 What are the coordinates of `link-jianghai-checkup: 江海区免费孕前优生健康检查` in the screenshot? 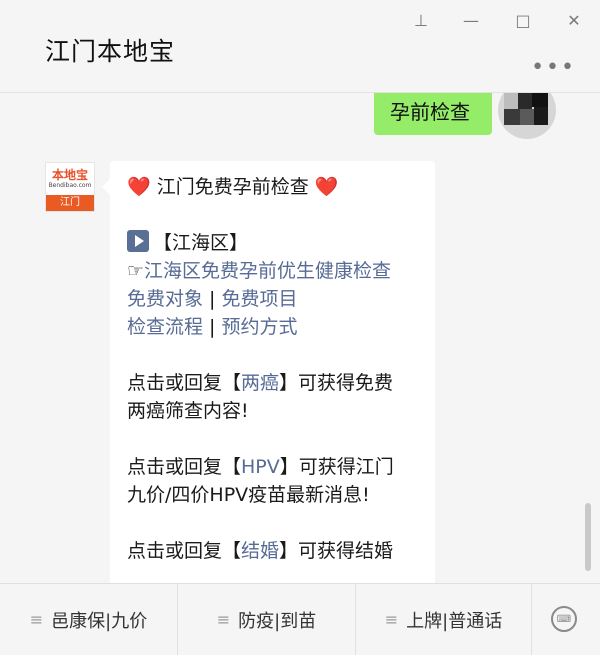 It's located at (267, 271).